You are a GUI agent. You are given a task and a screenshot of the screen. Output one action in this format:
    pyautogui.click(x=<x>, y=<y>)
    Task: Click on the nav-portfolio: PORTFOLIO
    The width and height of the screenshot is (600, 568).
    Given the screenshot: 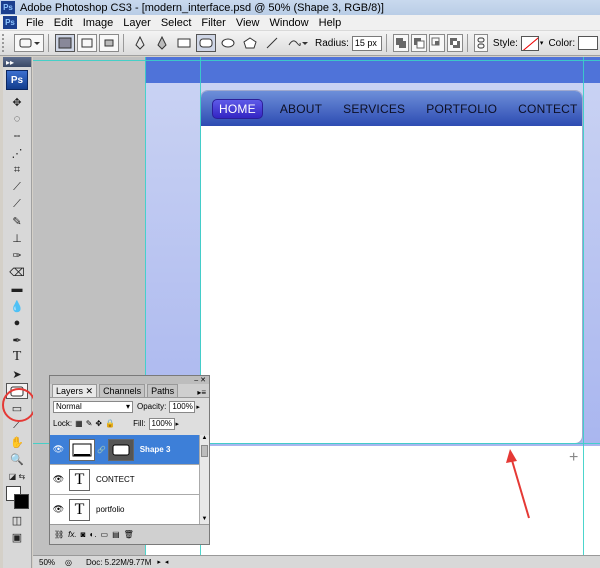 What is the action you would take?
    pyautogui.click(x=461, y=109)
    